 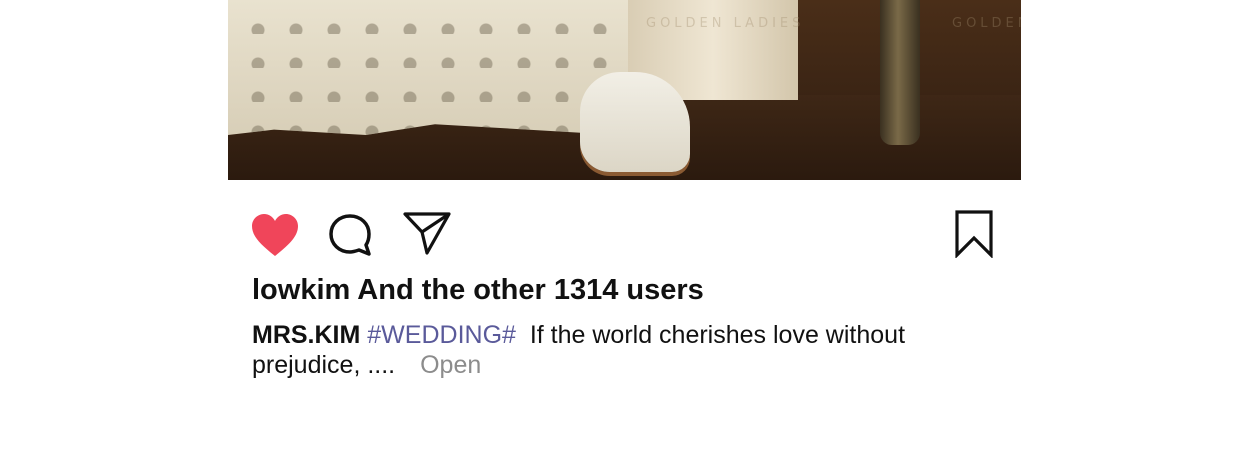 I want to click on photo-watermark: GOLDEN LADIES, so click(x=725, y=23).